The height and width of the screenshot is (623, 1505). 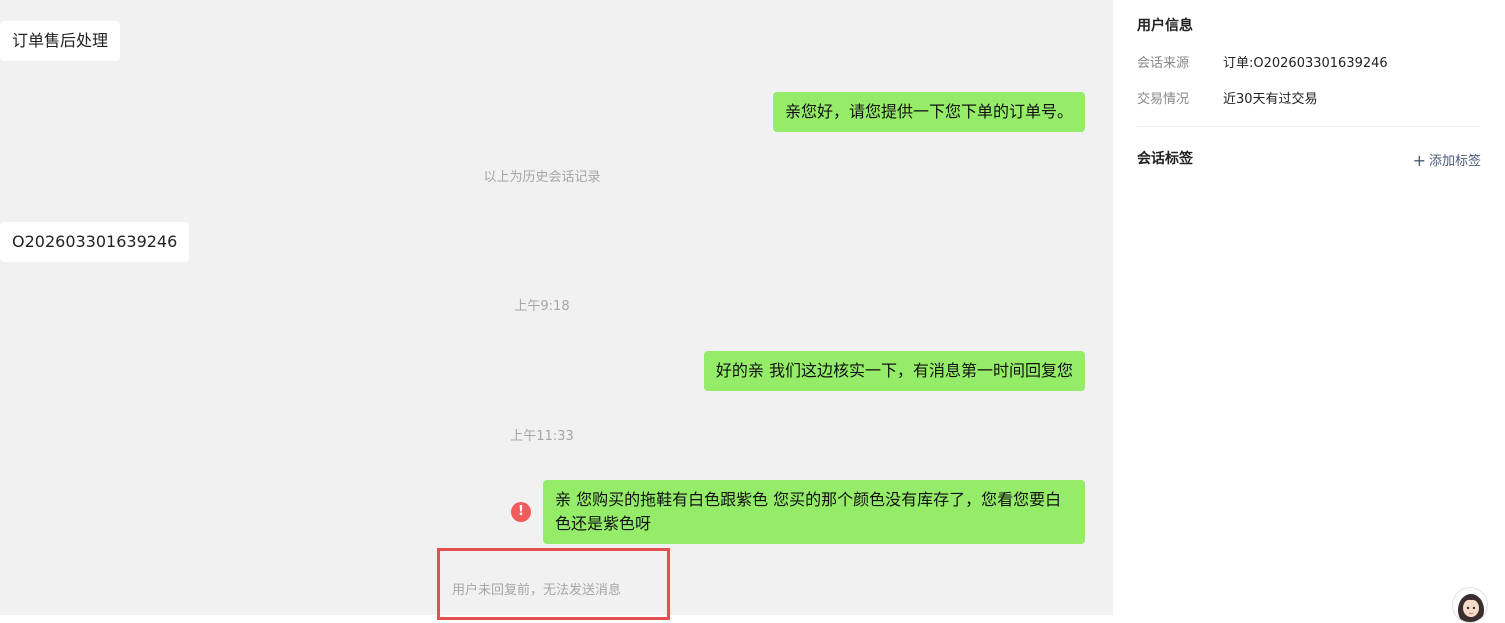 What do you see at coordinates (60, 41) in the screenshot?
I see `received-message: 订单售后处理` at bounding box center [60, 41].